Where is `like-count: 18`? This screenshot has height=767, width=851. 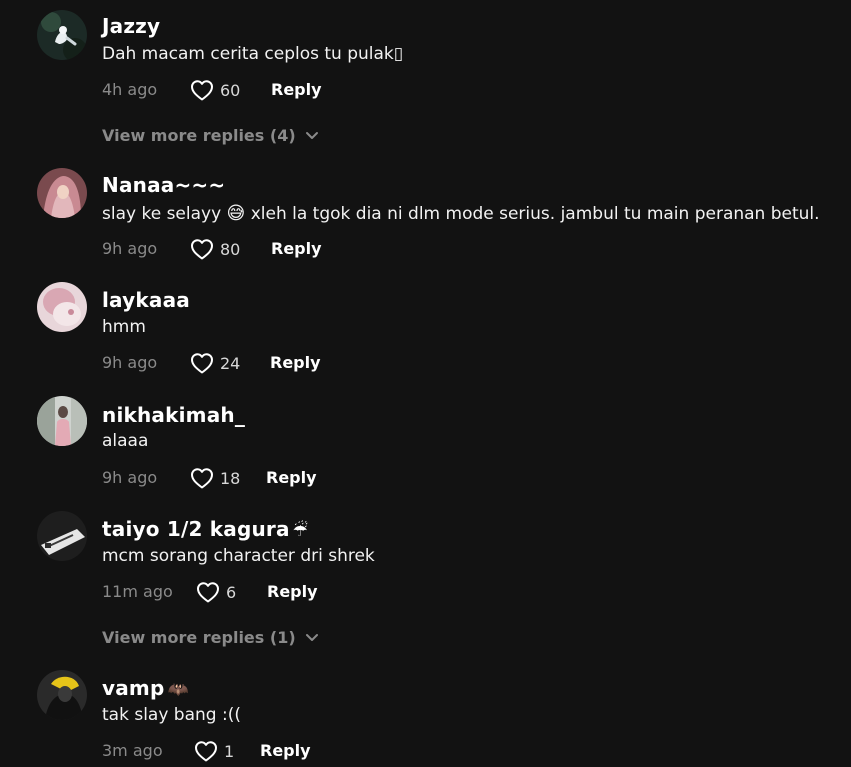 like-count: 18 is located at coordinates (230, 478).